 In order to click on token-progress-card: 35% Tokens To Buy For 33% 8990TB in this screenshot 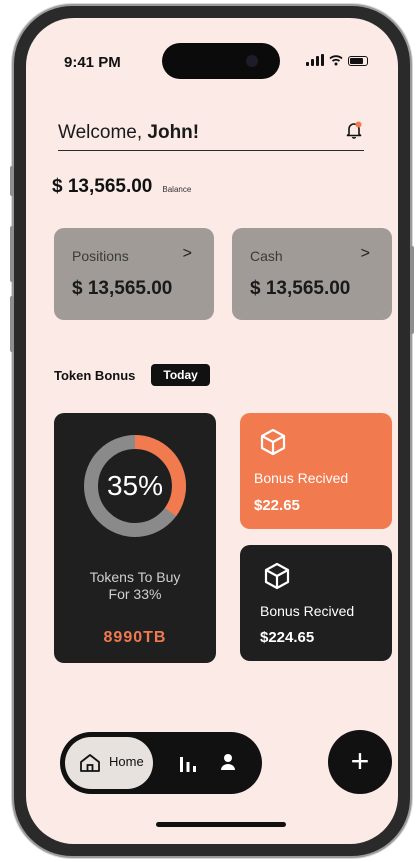, I will do `click(135, 538)`.